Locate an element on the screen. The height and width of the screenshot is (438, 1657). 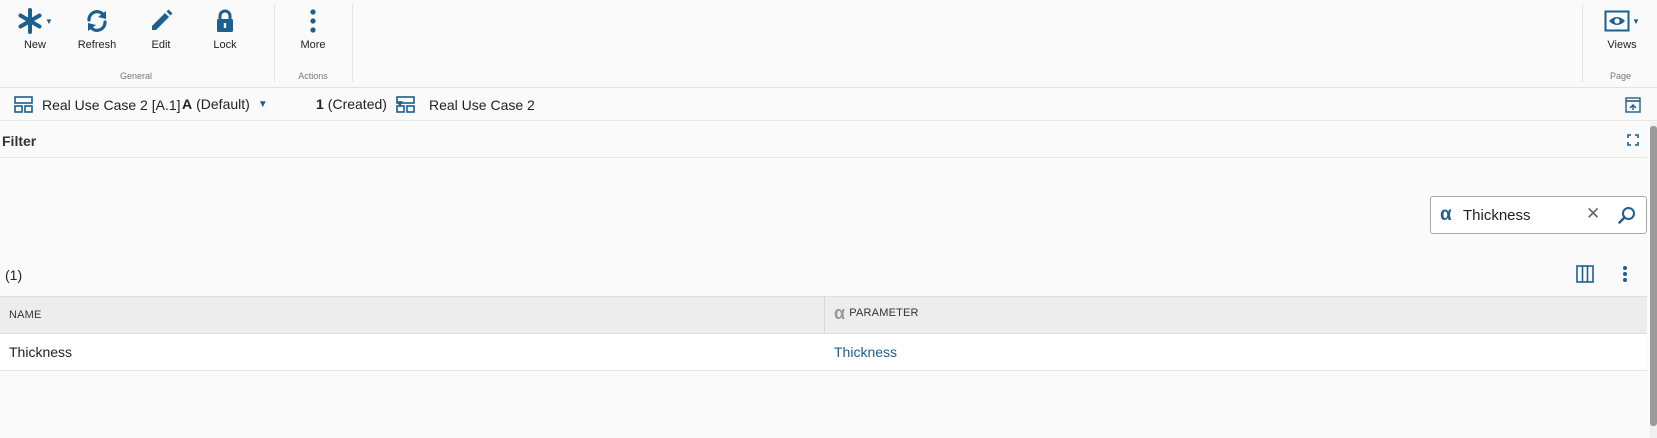
state-dropdown: 1 (Created) ▼ is located at coordinates (360, 104).